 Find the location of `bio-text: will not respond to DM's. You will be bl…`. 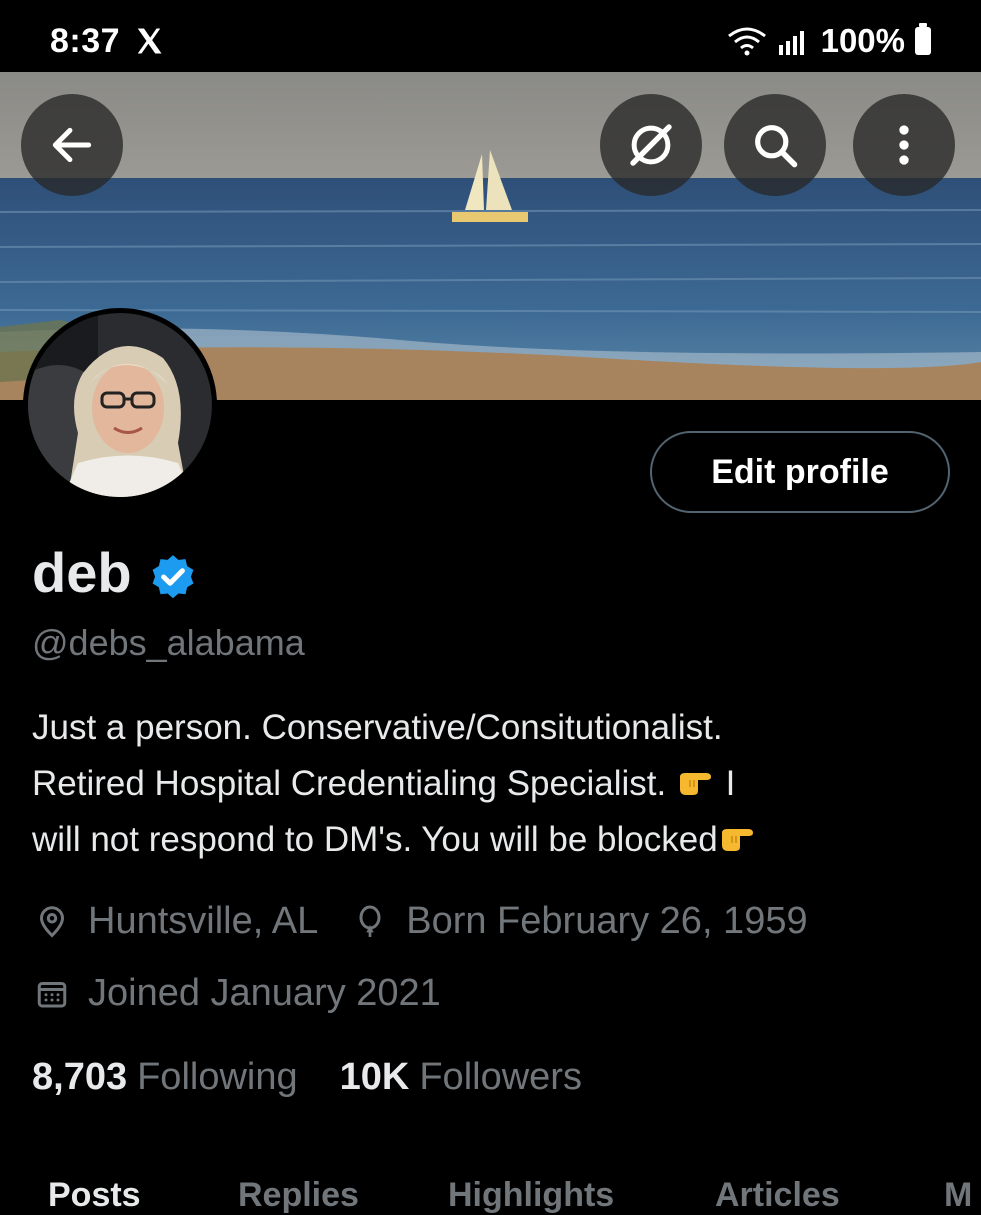

bio-text: will not respond to DM's. You will be bl… is located at coordinates (375, 839).